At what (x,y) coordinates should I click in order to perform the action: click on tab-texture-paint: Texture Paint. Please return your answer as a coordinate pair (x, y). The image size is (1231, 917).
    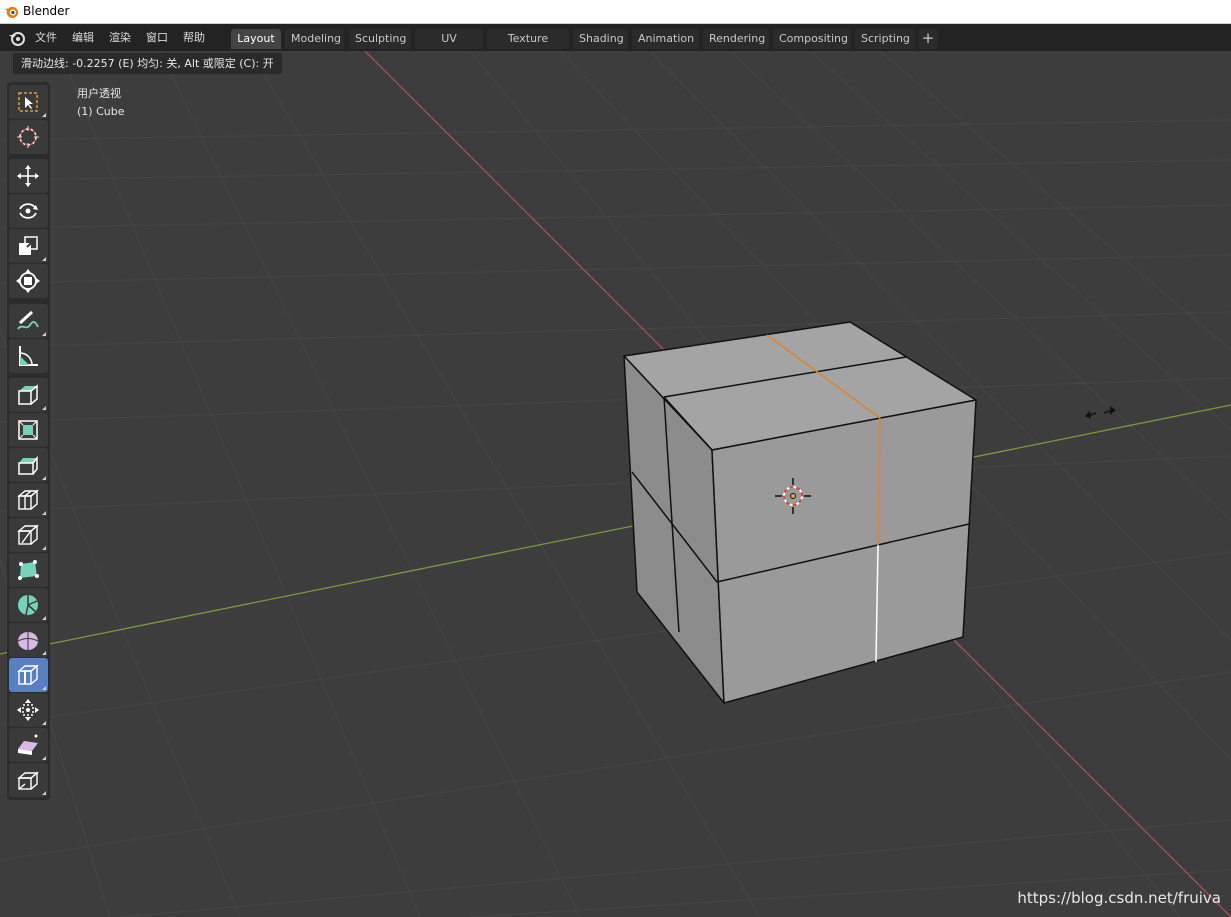
    Looking at the image, I should click on (528, 47).